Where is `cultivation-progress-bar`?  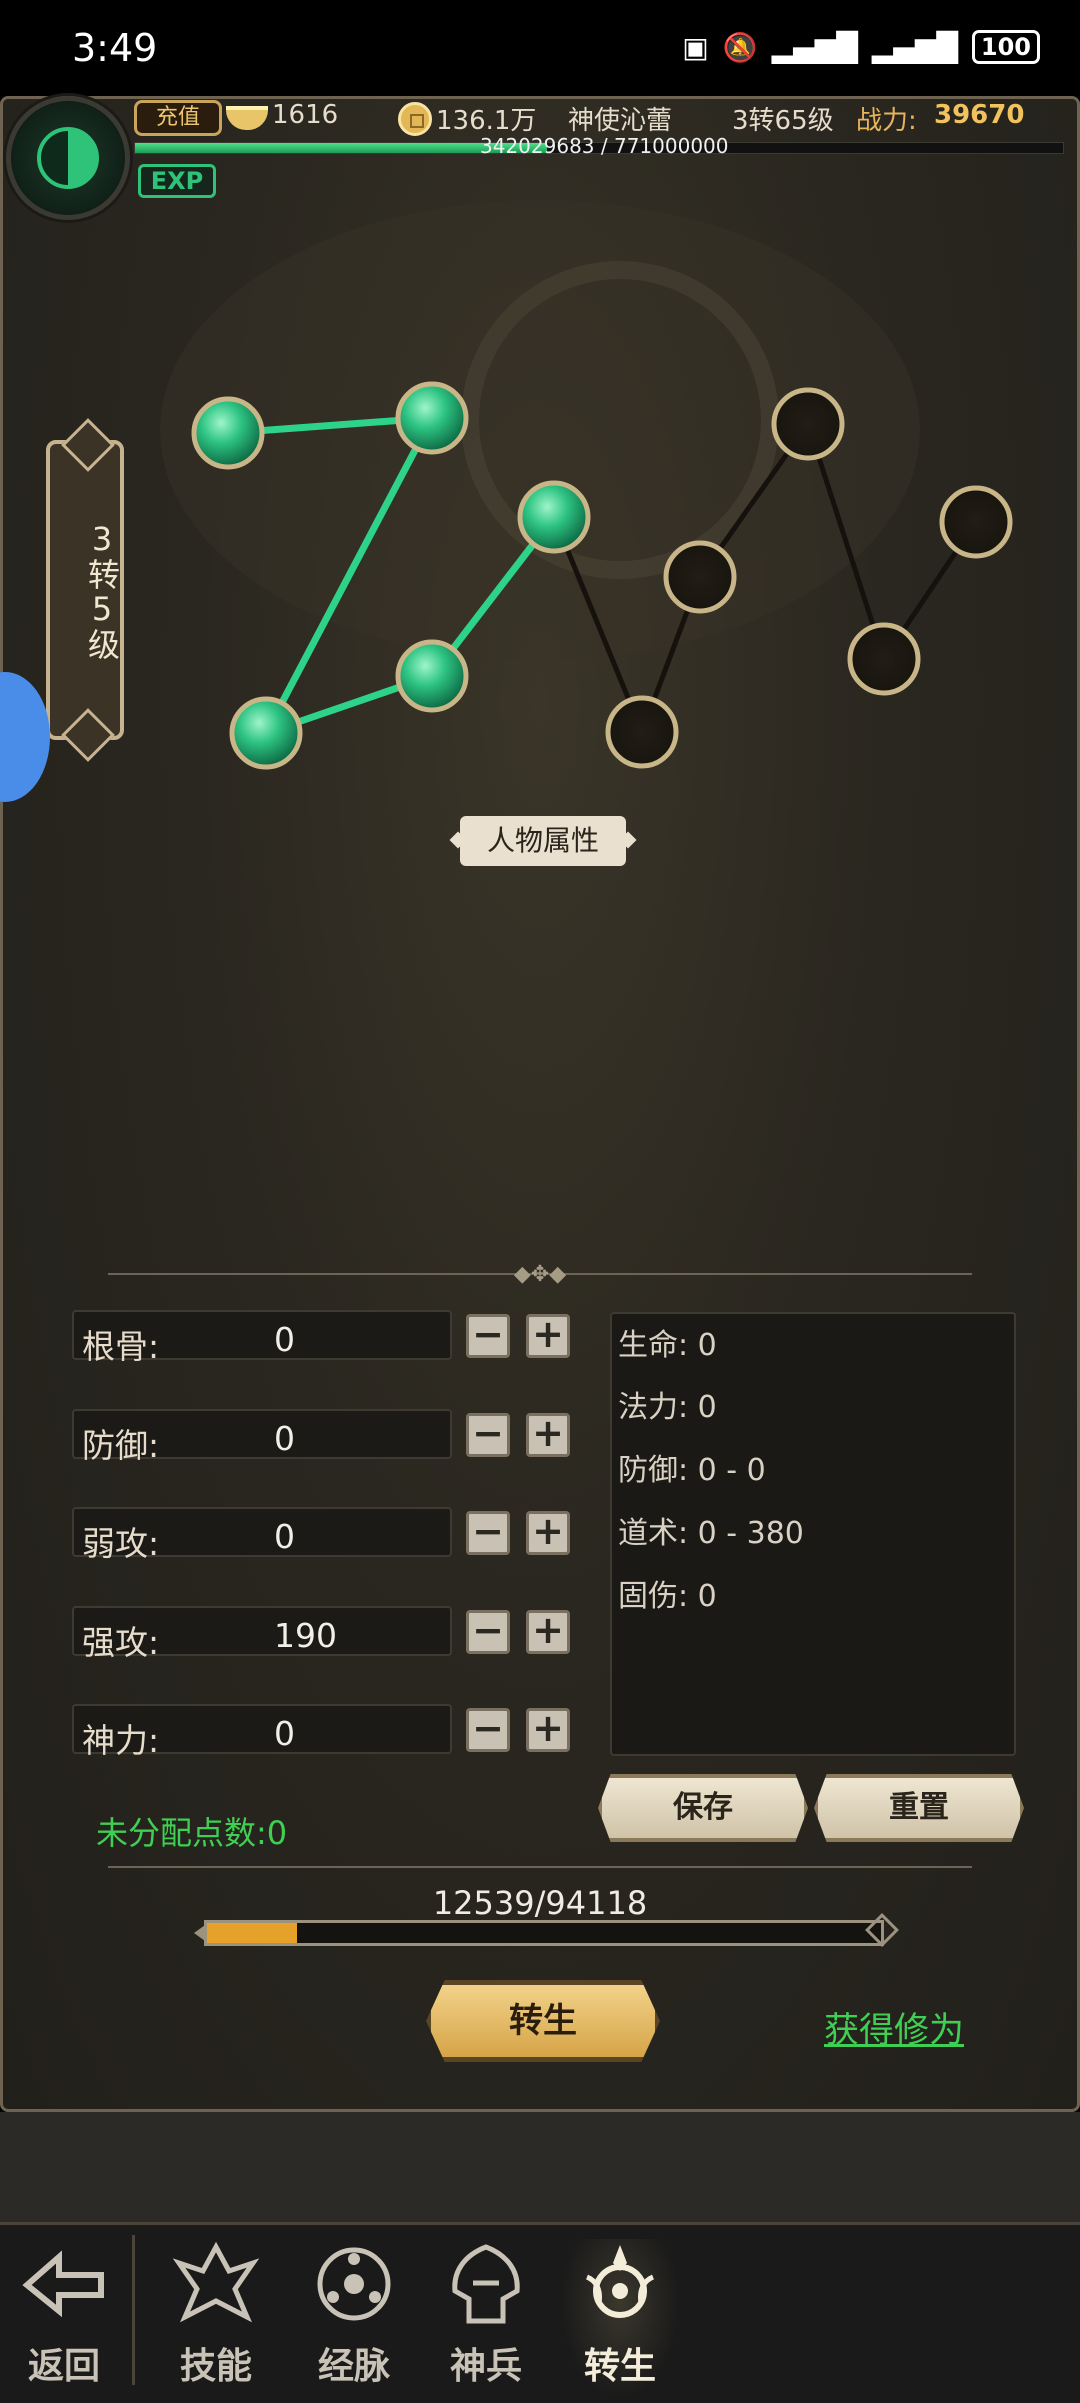 cultivation-progress-bar is located at coordinates (544, 1933).